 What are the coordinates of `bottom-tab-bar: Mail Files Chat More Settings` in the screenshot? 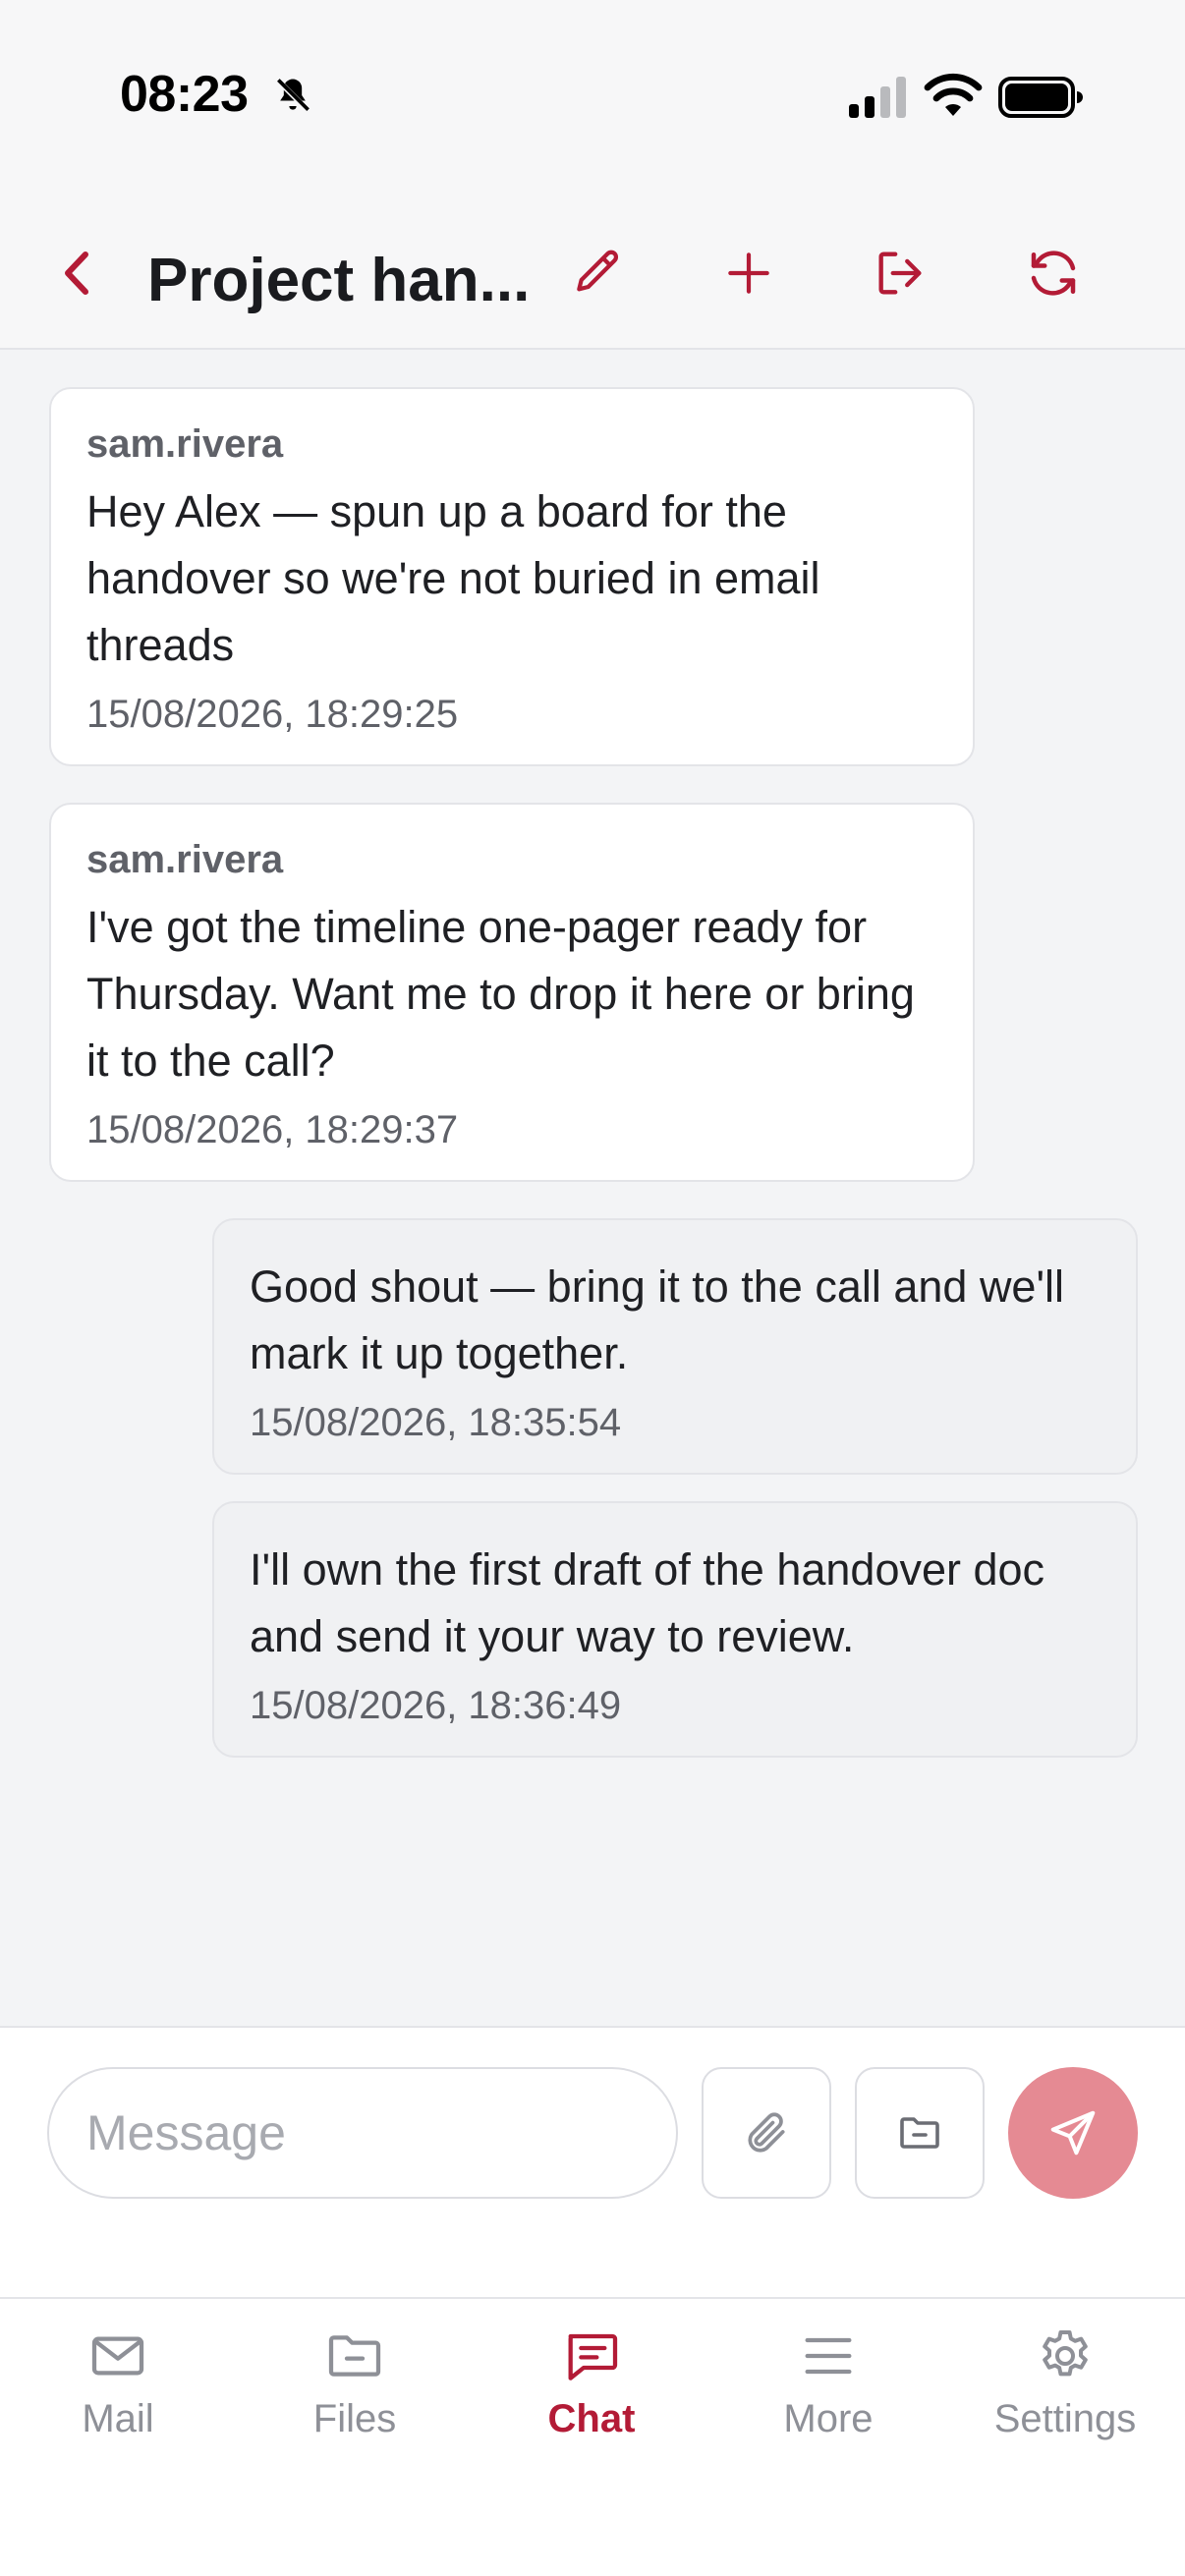 It's located at (592, 2436).